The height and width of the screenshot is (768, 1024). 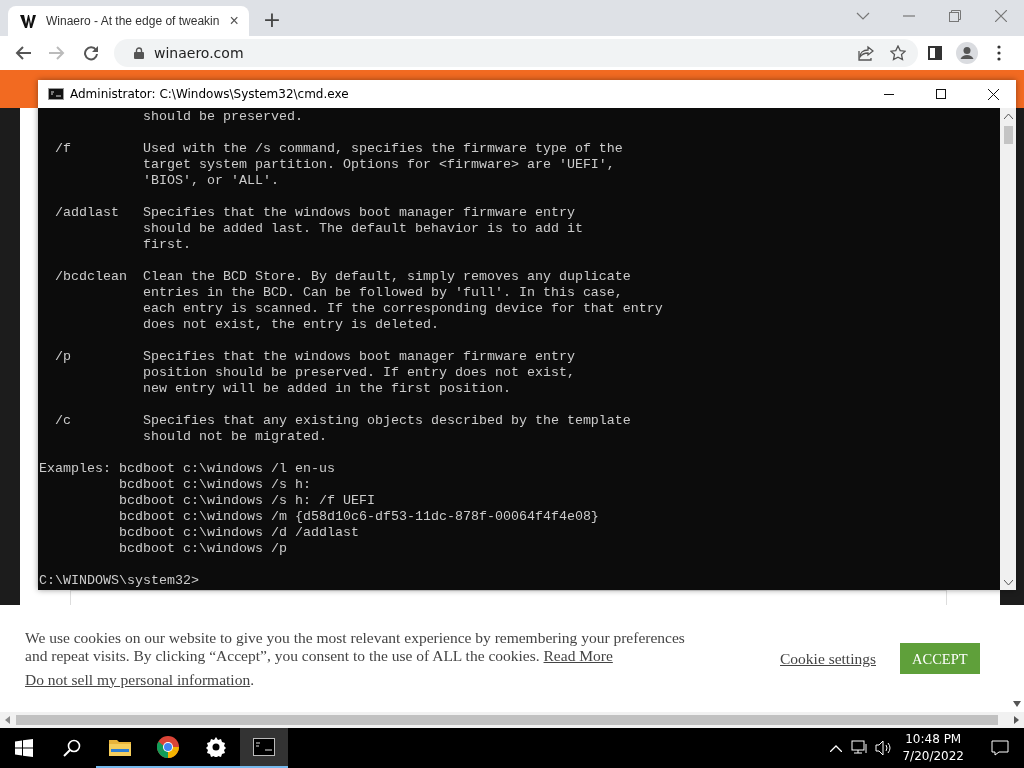 What do you see at coordinates (140, 679) in the screenshot?
I see `privacy-notice: Do not sell my personal information.` at bounding box center [140, 679].